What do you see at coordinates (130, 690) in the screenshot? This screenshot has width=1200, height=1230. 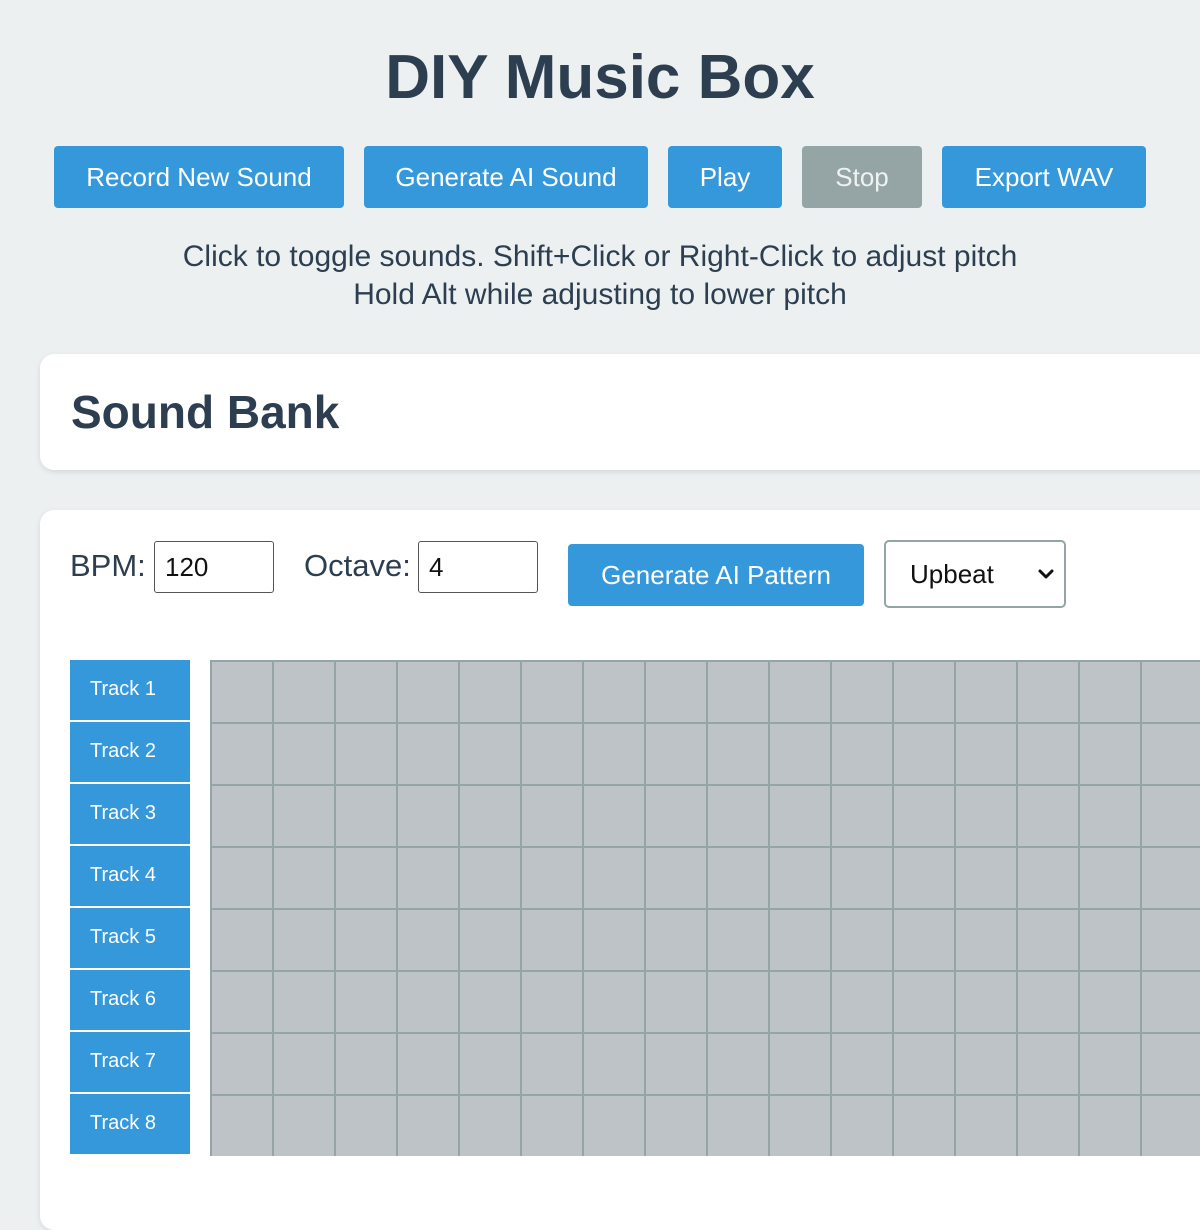 I see `track-label: Track 1` at bounding box center [130, 690].